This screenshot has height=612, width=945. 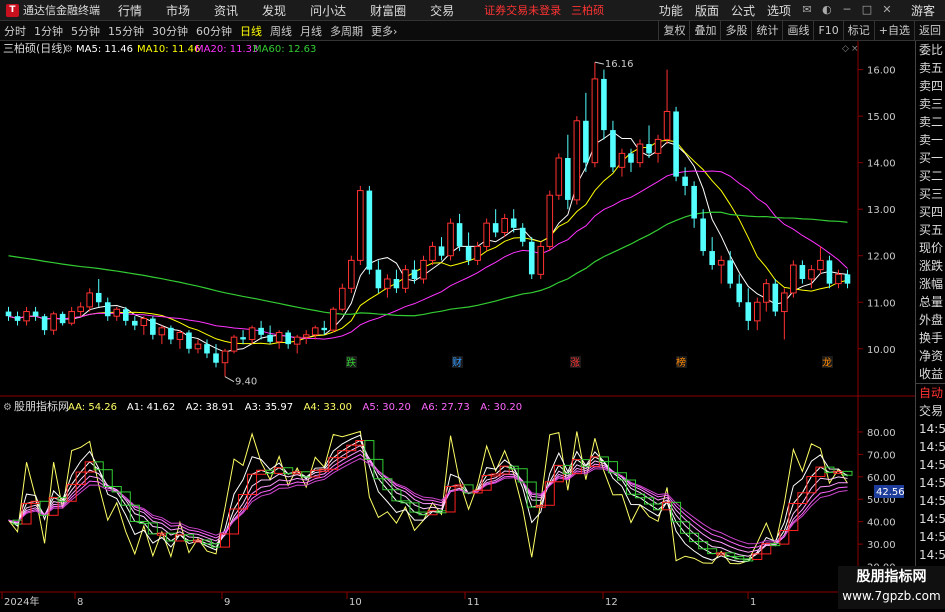 I want to click on period-more: 更多›, so click(x=384, y=31).